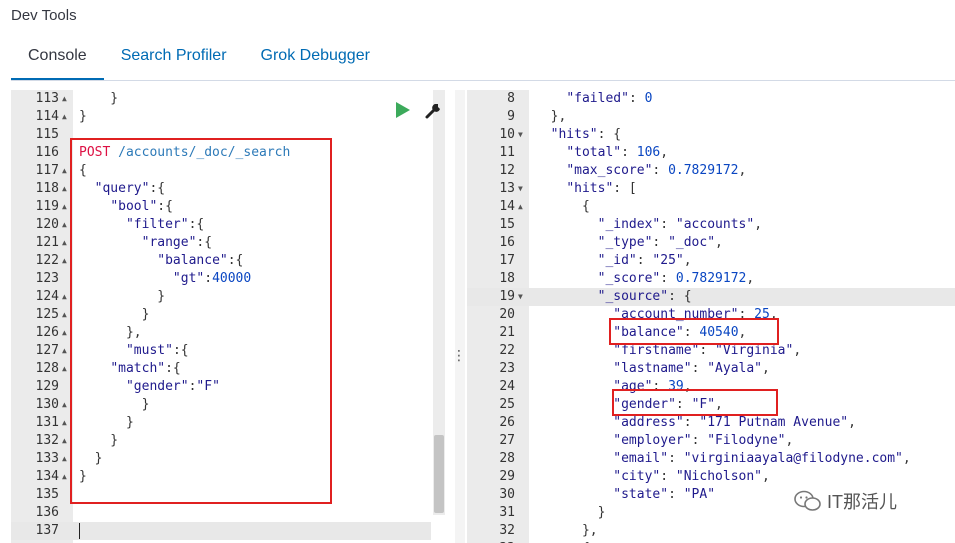 The height and width of the screenshot is (543, 955). What do you see at coordinates (221, 333) in the screenshot?
I see `code-line: 126 ▲ },` at bounding box center [221, 333].